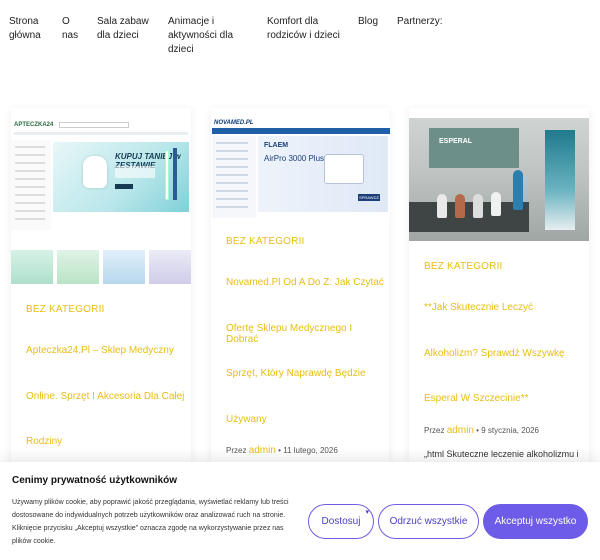 The width and height of the screenshot is (600, 560). I want to click on brand-label: FLAEM, so click(276, 145).